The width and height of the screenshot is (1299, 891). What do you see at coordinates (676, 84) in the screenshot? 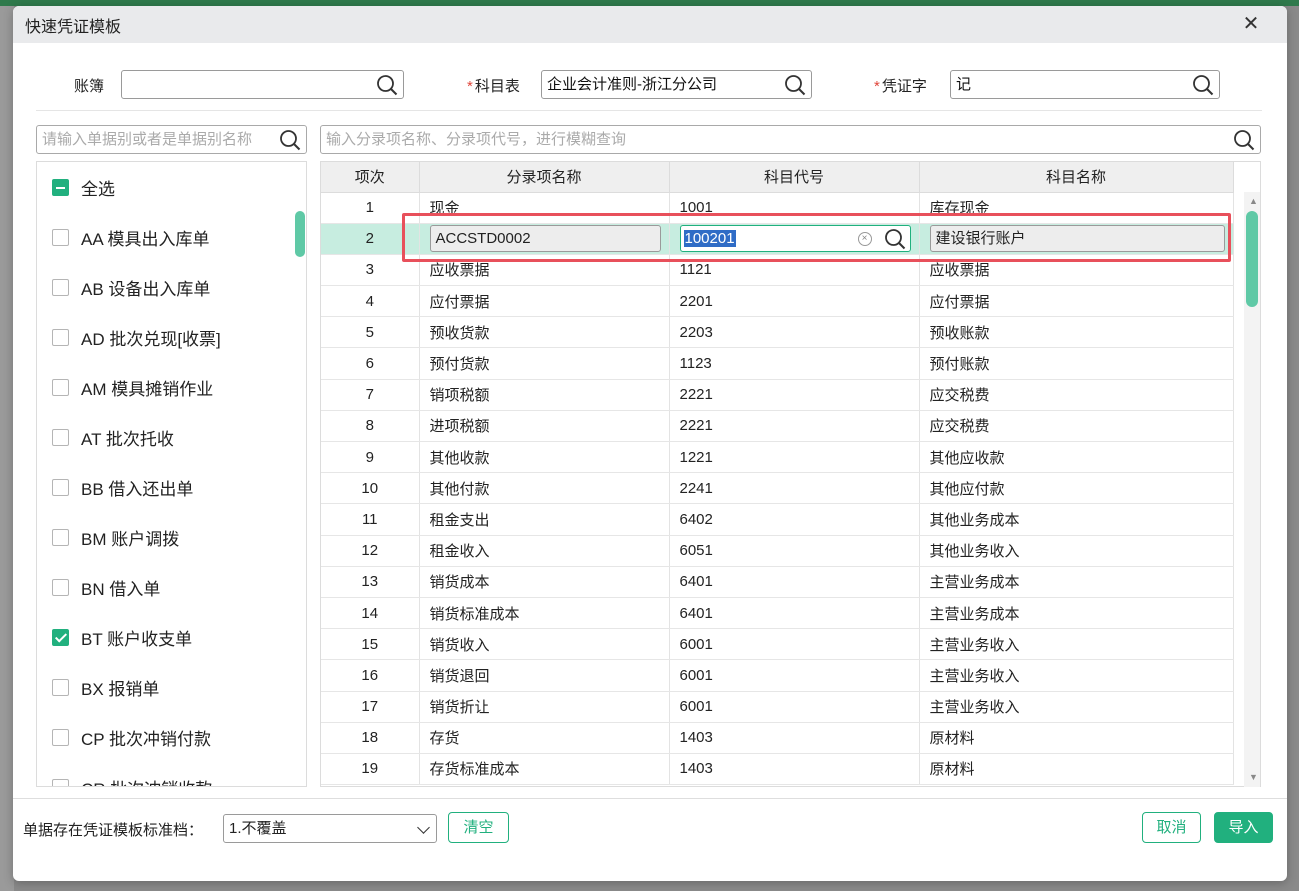
I see `chart-of-accounts-input: 企业会计准则-浙江分公司` at bounding box center [676, 84].